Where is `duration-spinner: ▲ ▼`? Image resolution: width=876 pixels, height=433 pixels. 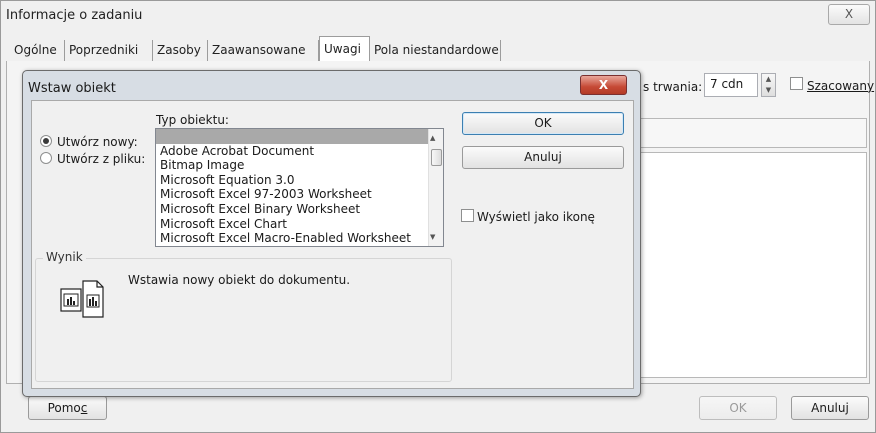
duration-spinner: ▲ ▼ is located at coordinates (768, 85).